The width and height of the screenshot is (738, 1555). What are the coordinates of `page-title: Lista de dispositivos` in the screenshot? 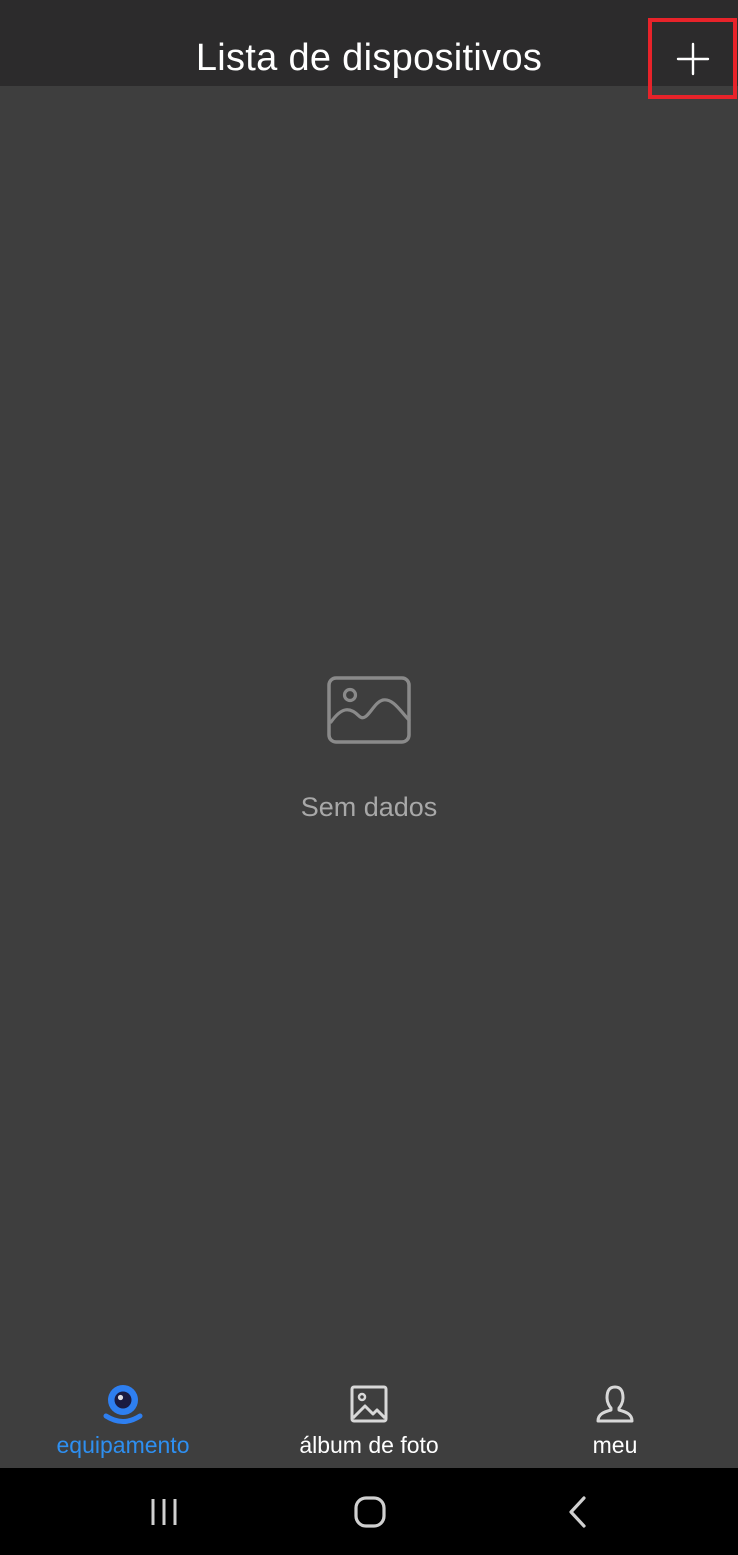 It's located at (369, 58).